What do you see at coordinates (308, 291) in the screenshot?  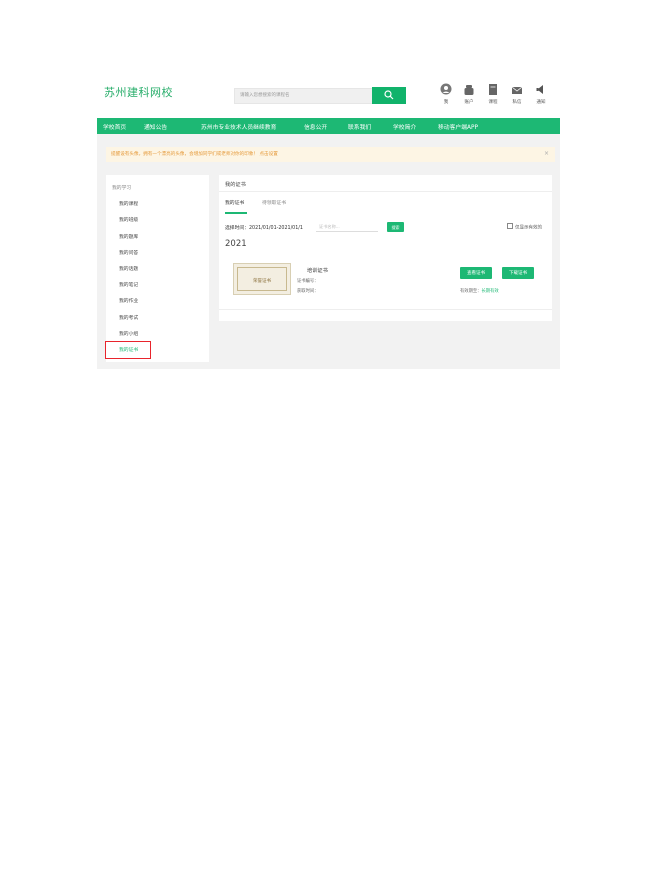 I see `certificate-issue-time: 获取时间：` at bounding box center [308, 291].